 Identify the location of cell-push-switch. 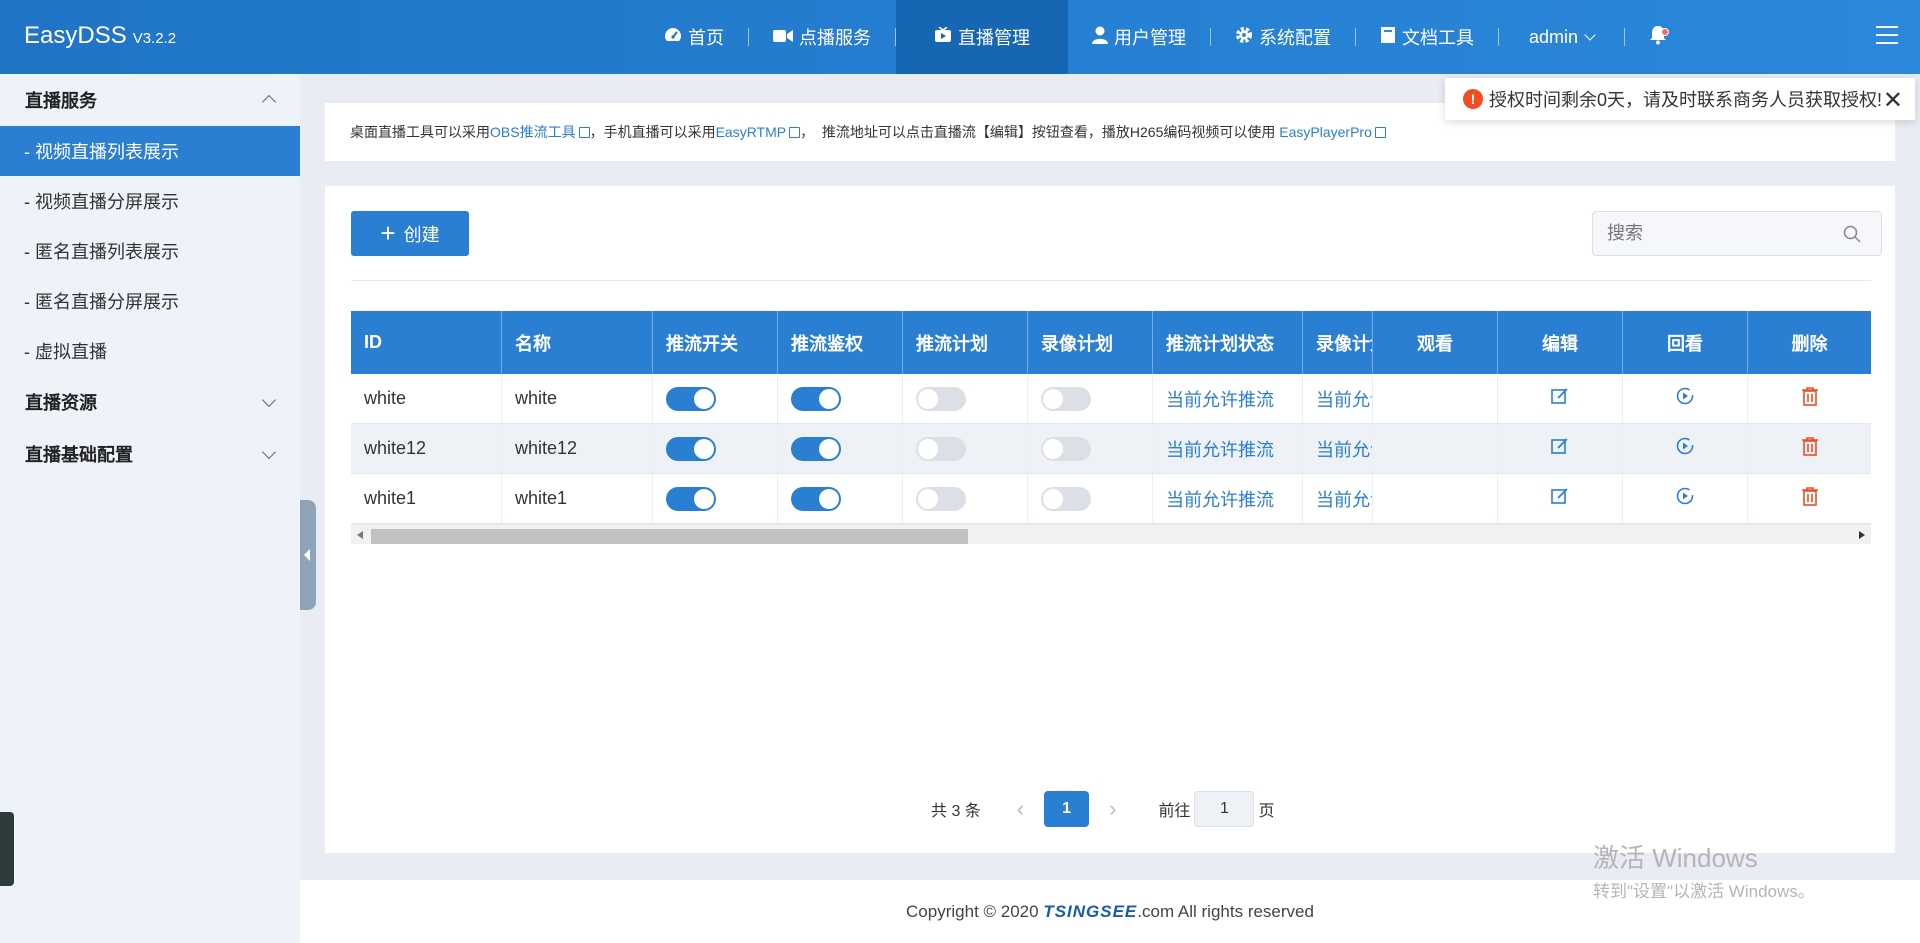
(715, 448).